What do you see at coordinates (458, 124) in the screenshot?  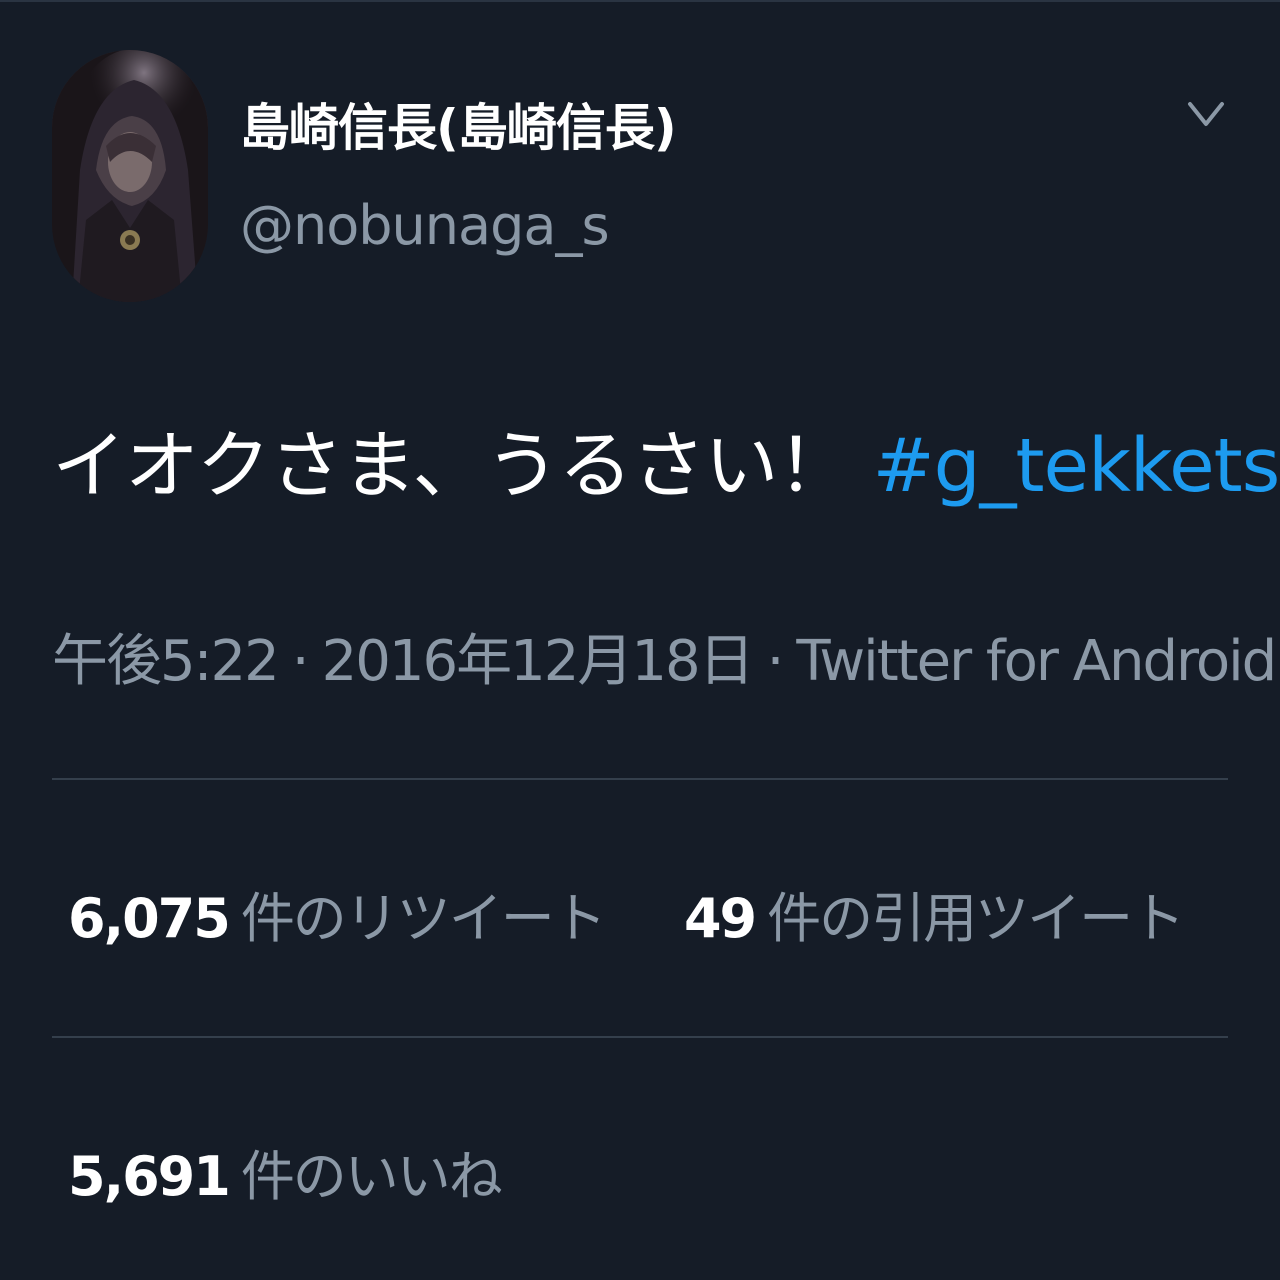 I see `display-name: 島崎信長(島崎信長)` at bounding box center [458, 124].